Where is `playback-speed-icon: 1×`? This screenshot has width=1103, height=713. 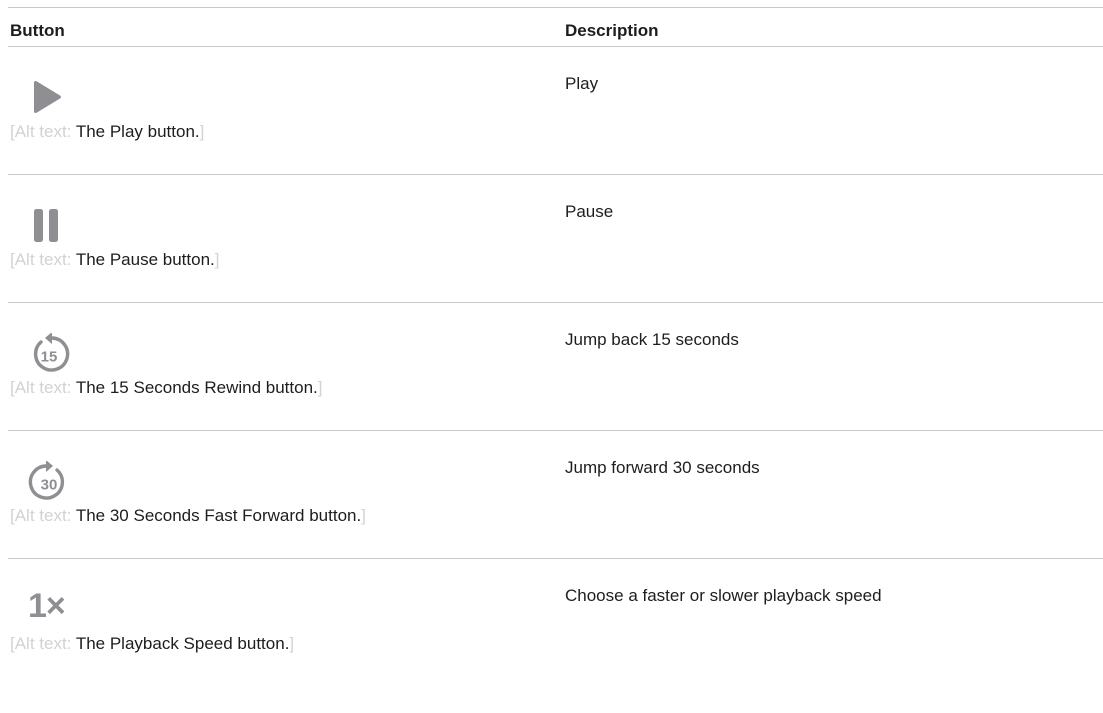
playback-speed-icon: 1× is located at coordinates (58, 609).